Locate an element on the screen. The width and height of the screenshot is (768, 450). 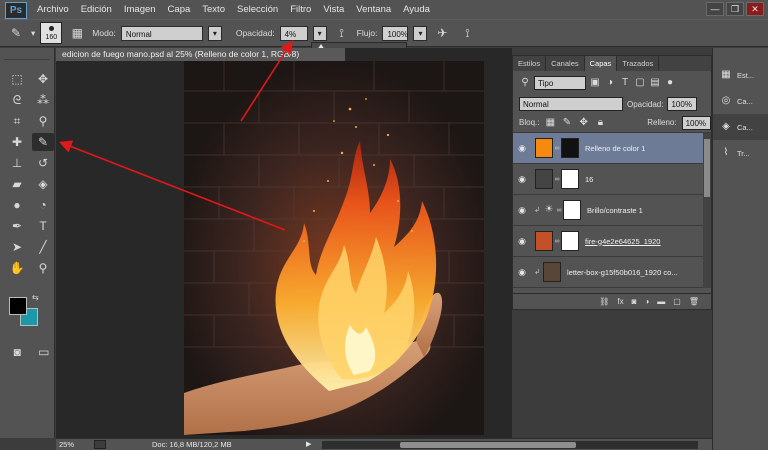
trash-icon: 🗑︎ is located at coordinates (694, 301).